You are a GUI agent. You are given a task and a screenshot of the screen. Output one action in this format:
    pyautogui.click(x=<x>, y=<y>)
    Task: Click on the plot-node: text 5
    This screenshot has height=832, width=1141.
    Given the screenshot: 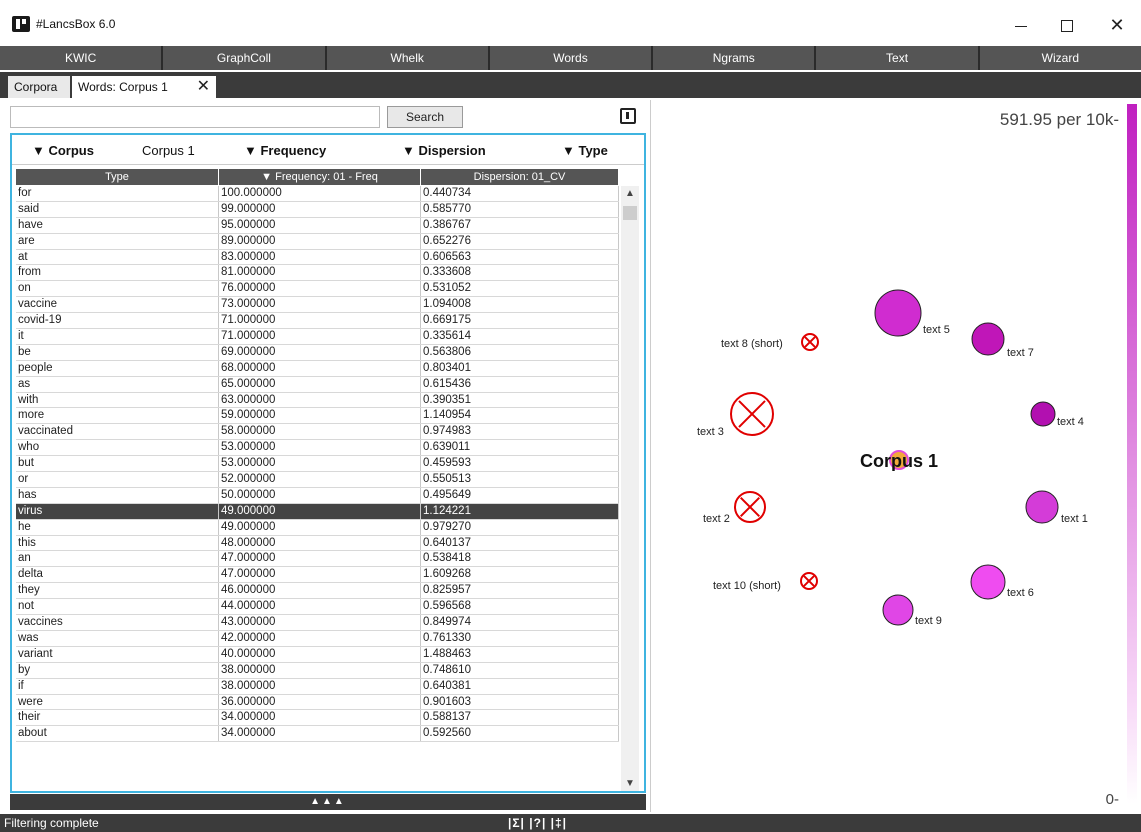 What is the action you would take?
    pyautogui.click(x=912, y=313)
    